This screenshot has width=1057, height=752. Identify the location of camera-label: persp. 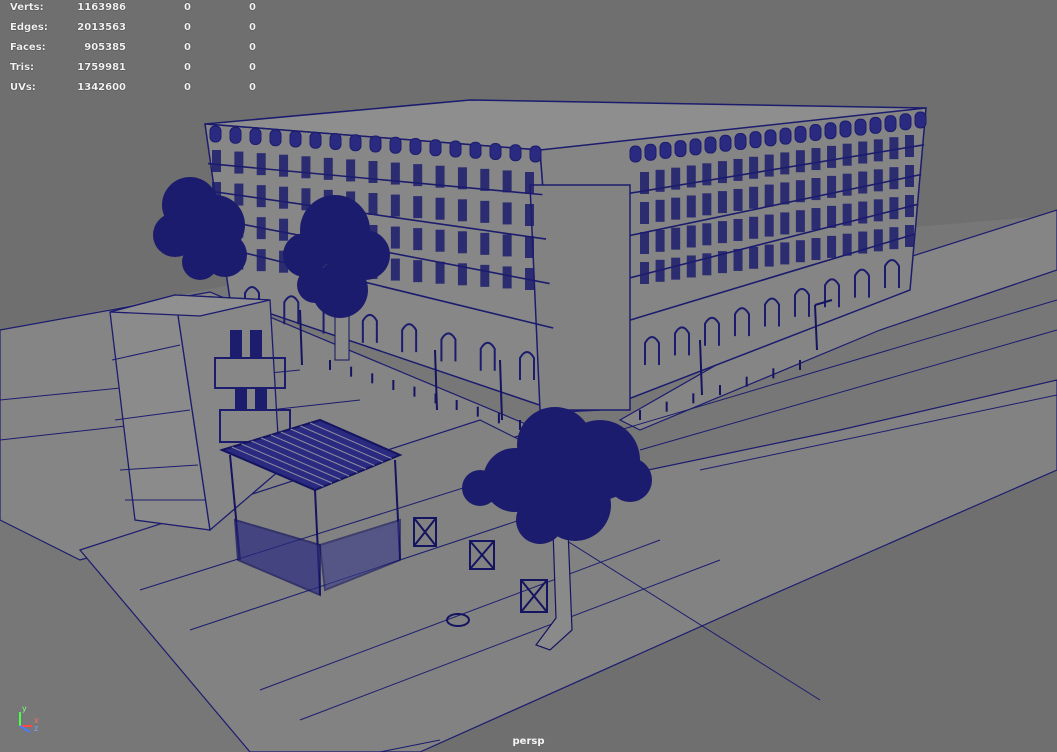
(528, 741).